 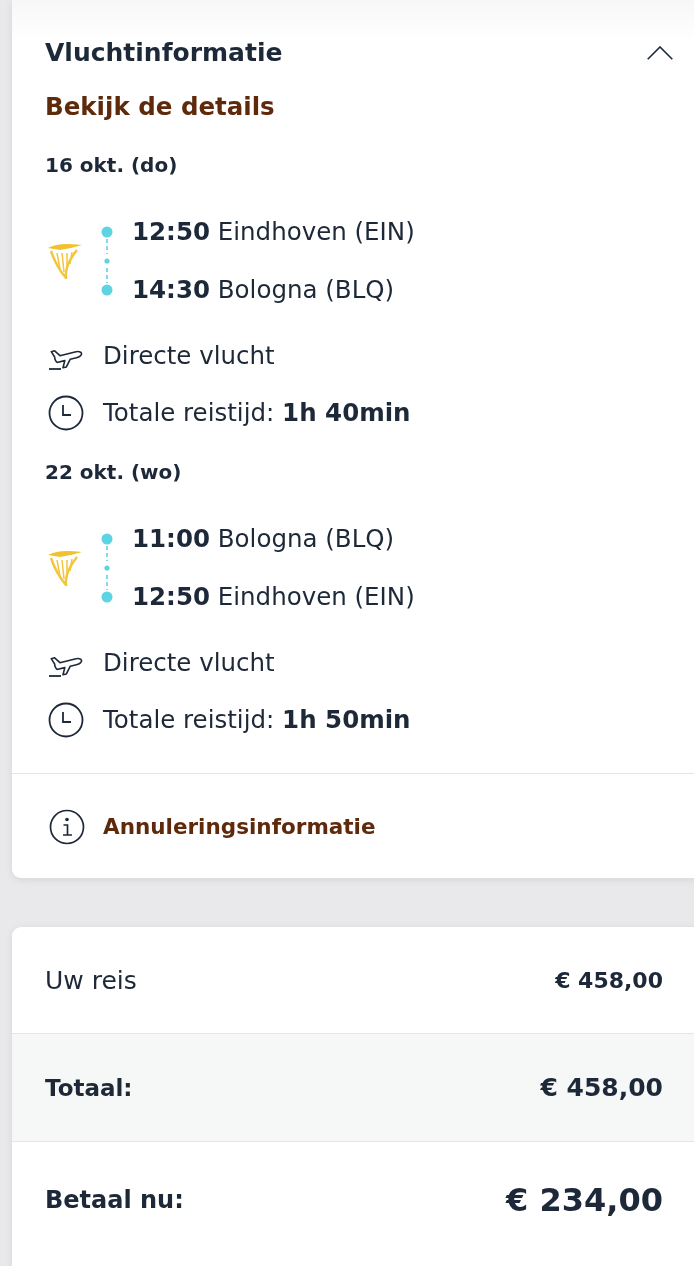 What do you see at coordinates (160, 107) in the screenshot?
I see `details-link: Bekijk de details` at bounding box center [160, 107].